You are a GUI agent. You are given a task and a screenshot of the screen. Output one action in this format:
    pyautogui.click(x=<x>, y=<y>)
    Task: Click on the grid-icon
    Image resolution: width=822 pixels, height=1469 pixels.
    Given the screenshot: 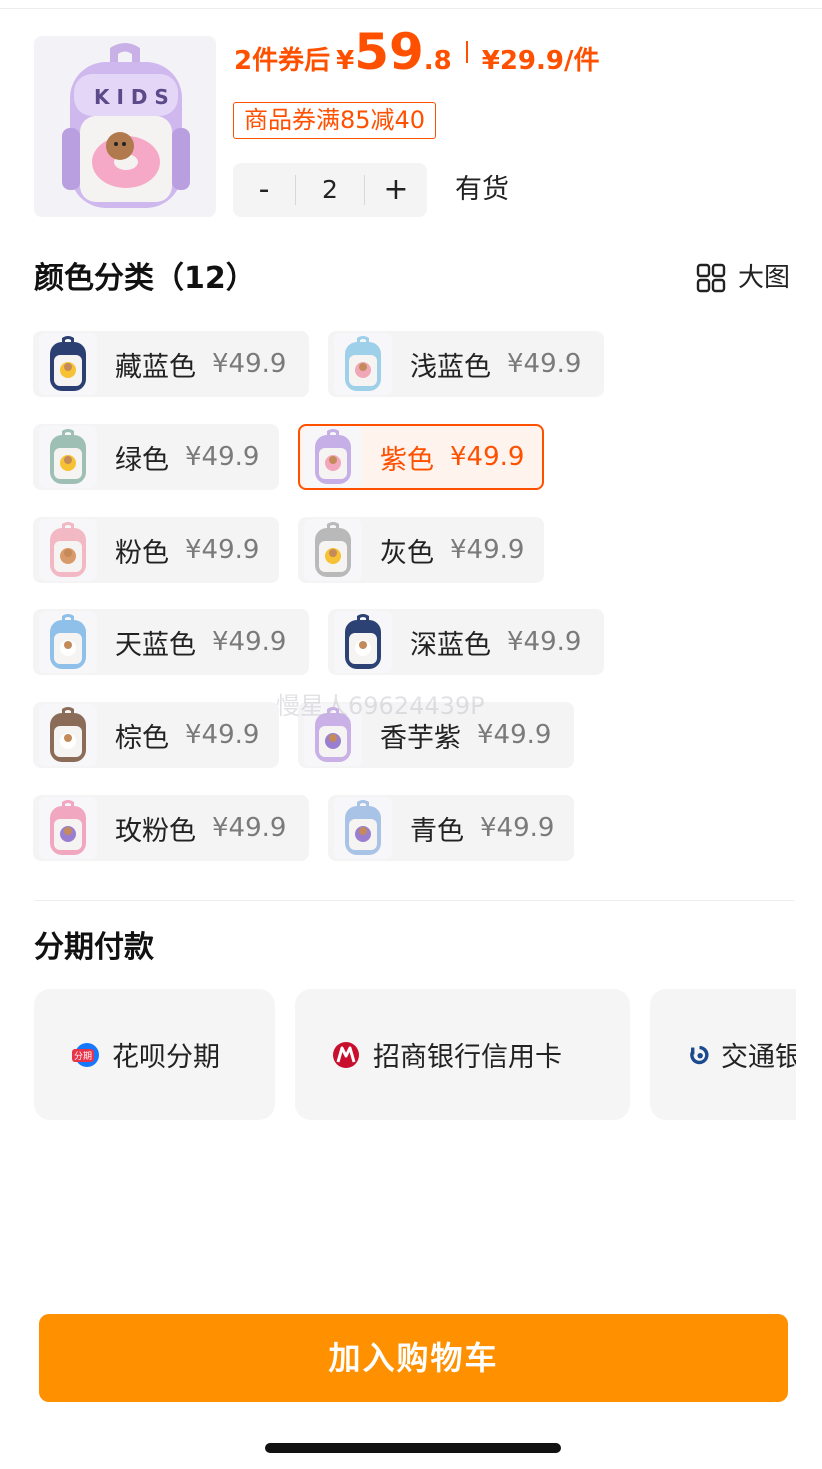 What is the action you would take?
    pyautogui.click(x=711, y=278)
    